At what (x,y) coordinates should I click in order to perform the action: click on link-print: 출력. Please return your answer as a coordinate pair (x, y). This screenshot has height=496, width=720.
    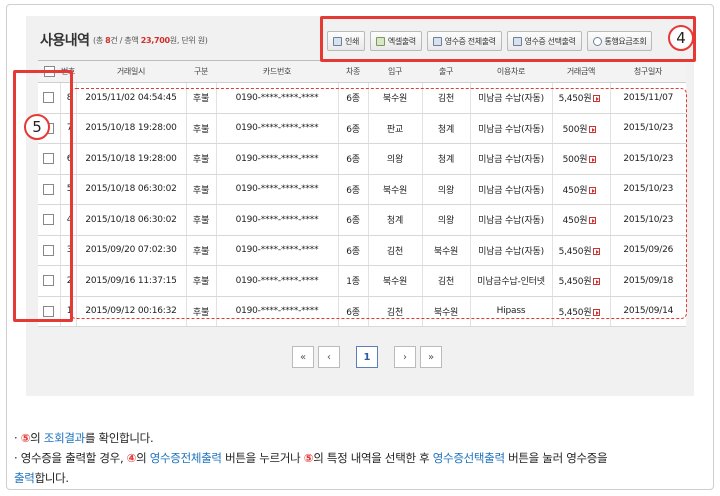
    Looking at the image, I should click on (24, 478).